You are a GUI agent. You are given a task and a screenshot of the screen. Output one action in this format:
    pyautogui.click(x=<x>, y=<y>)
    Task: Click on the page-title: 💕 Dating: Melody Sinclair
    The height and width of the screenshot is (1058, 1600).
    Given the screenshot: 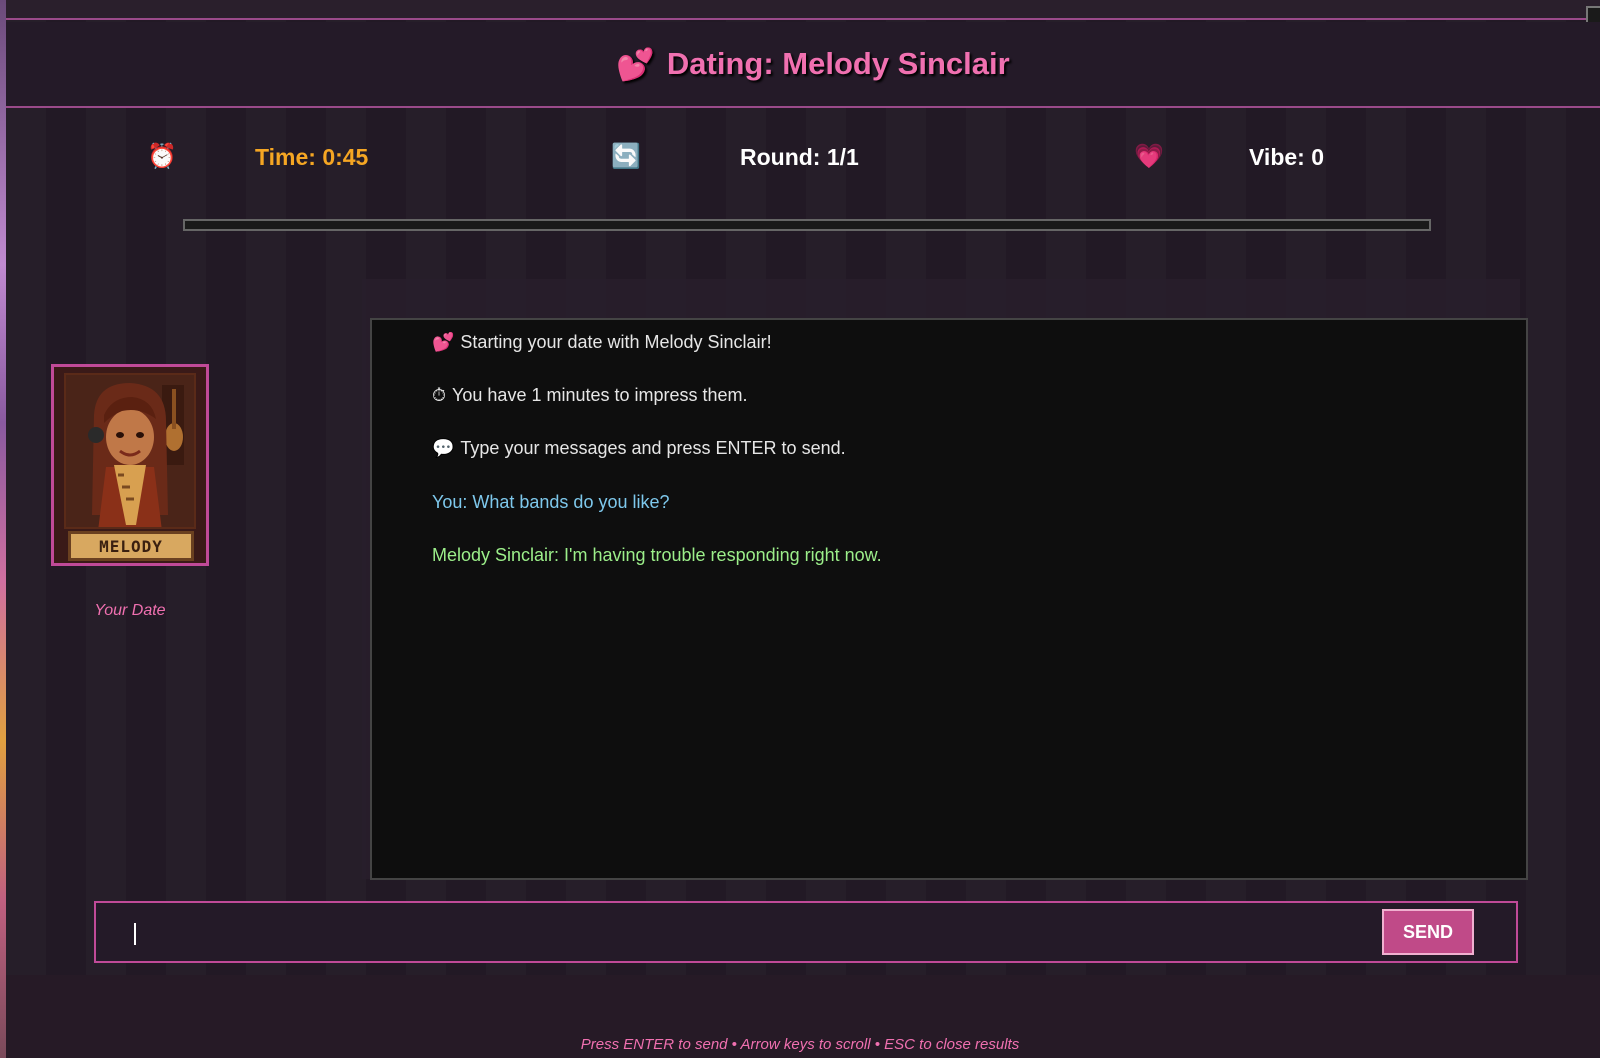 What is the action you would take?
    pyautogui.click(x=812, y=64)
    